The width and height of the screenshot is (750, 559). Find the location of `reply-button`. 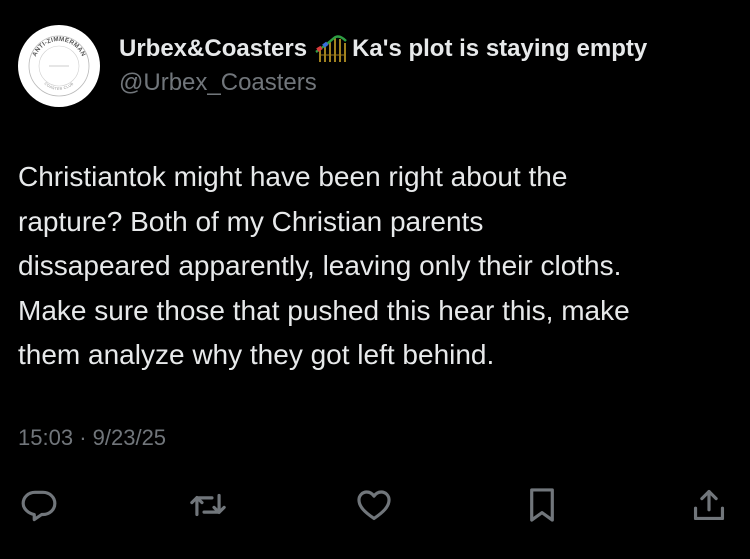

reply-button is located at coordinates (39, 505).